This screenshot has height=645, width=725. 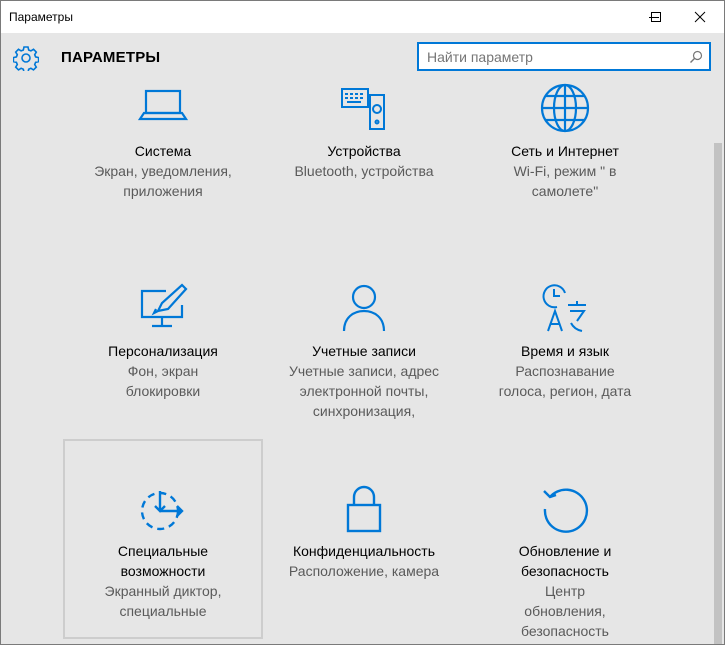 What do you see at coordinates (163, 105) in the screenshot?
I see `laptop-icon` at bounding box center [163, 105].